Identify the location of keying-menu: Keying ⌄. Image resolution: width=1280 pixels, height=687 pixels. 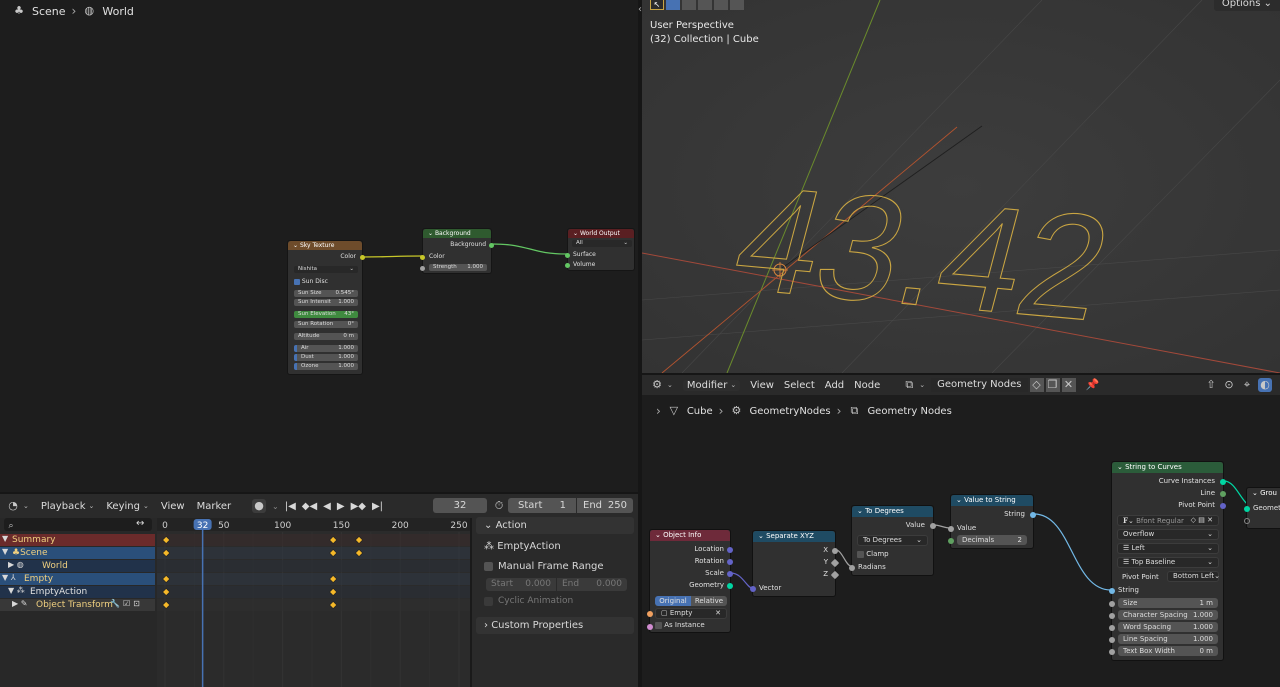
(127, 506).